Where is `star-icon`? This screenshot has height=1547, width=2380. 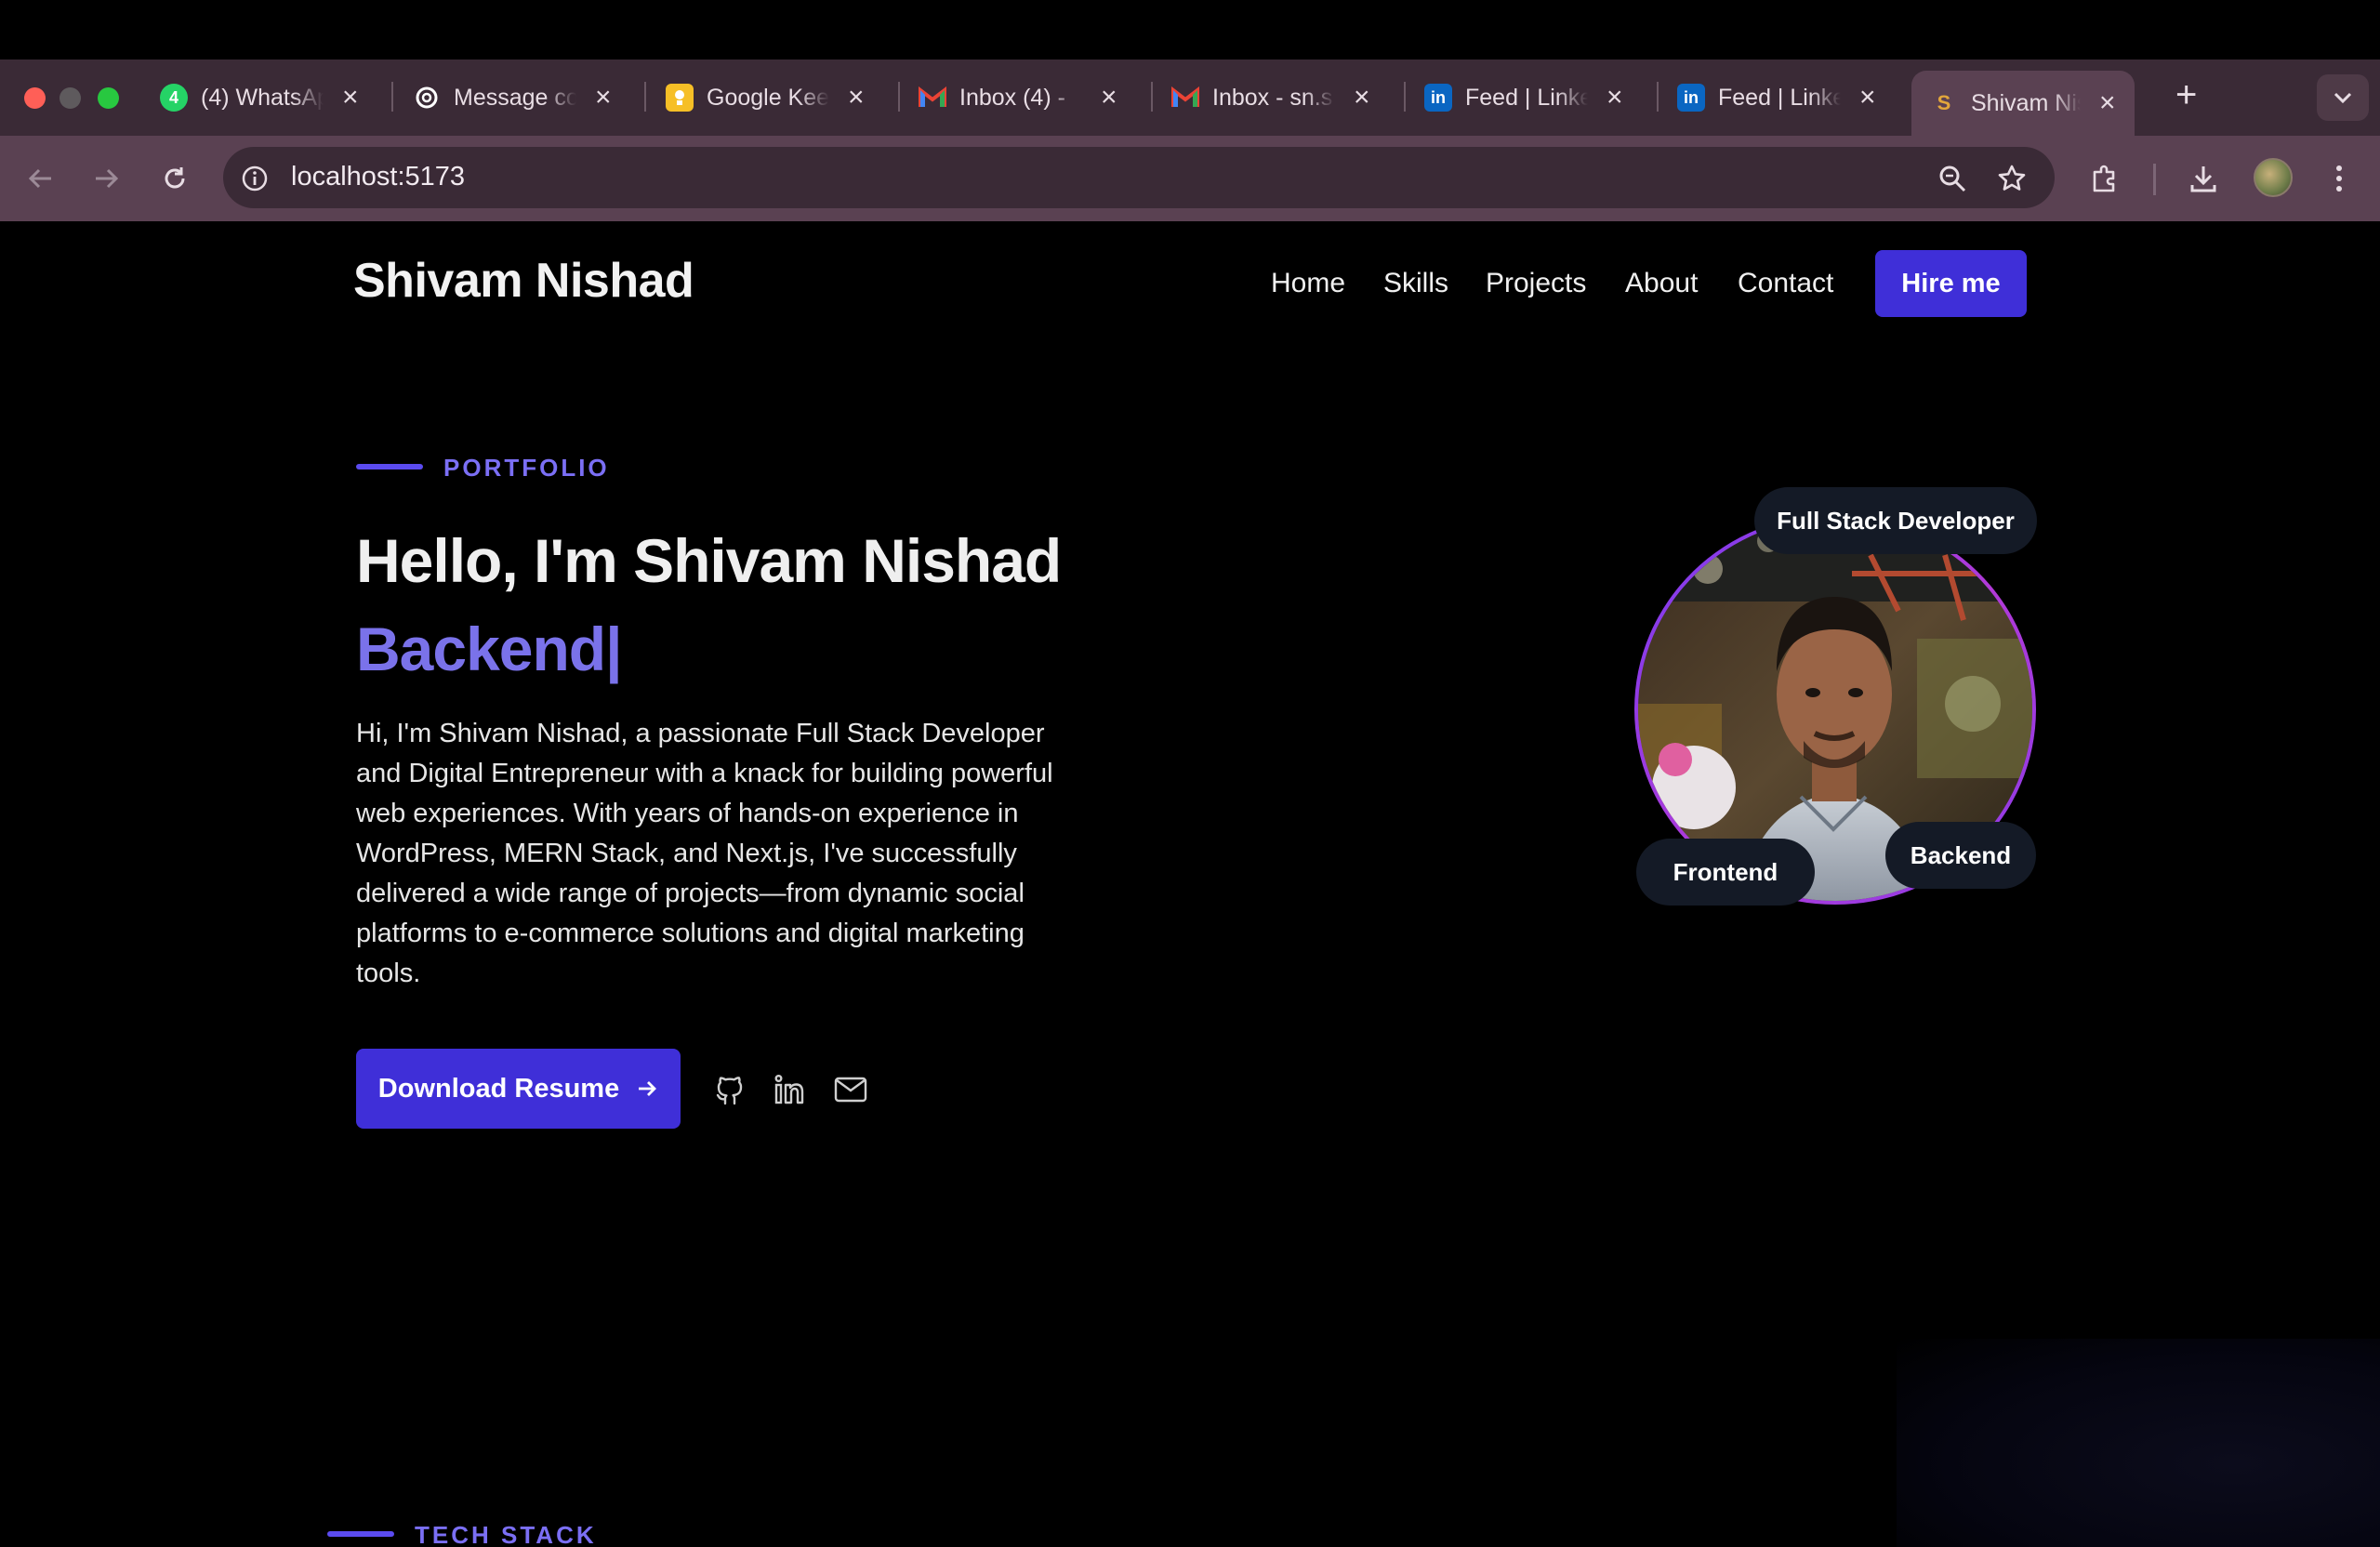
star-icon is located at coordinates (2012, 178).